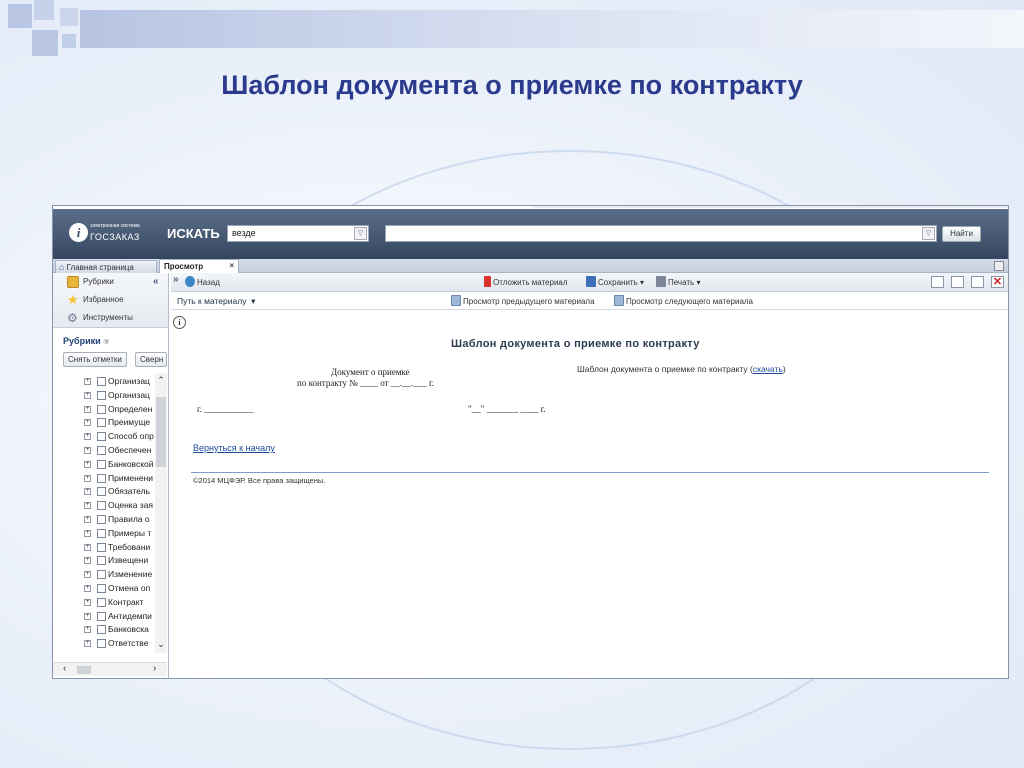  What do you see at coordinates (110, 300) in the screenshot?
I see `sidebar-item-favorites: ★ Избранное` at bounding box center [110, 300].